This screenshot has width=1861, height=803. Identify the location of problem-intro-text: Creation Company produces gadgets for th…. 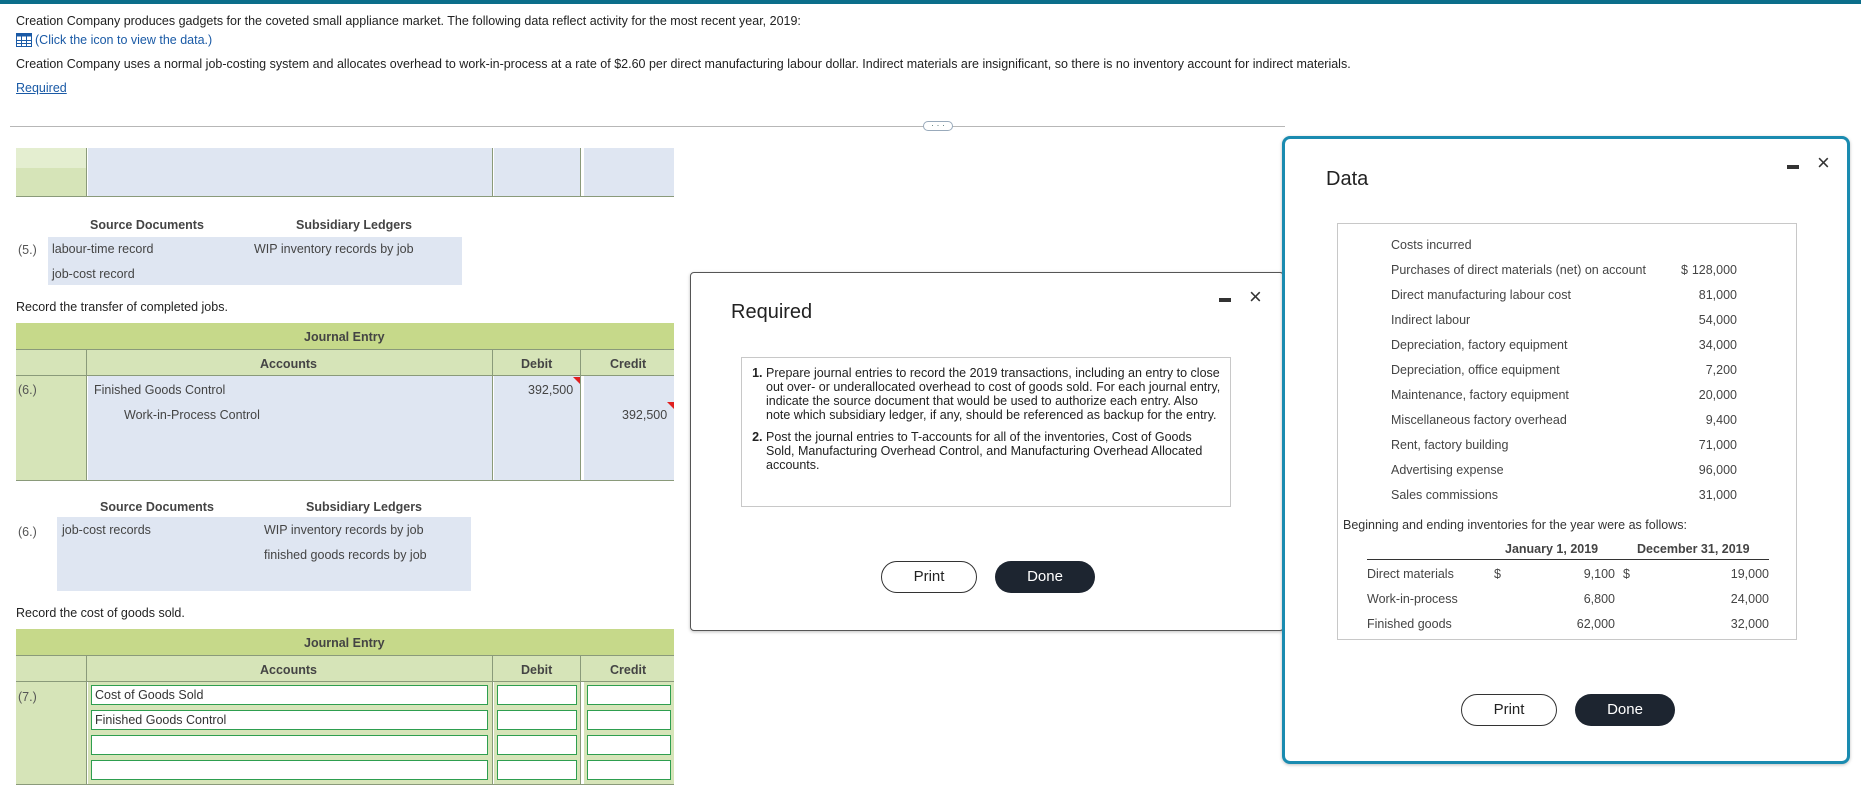
(408, 21).